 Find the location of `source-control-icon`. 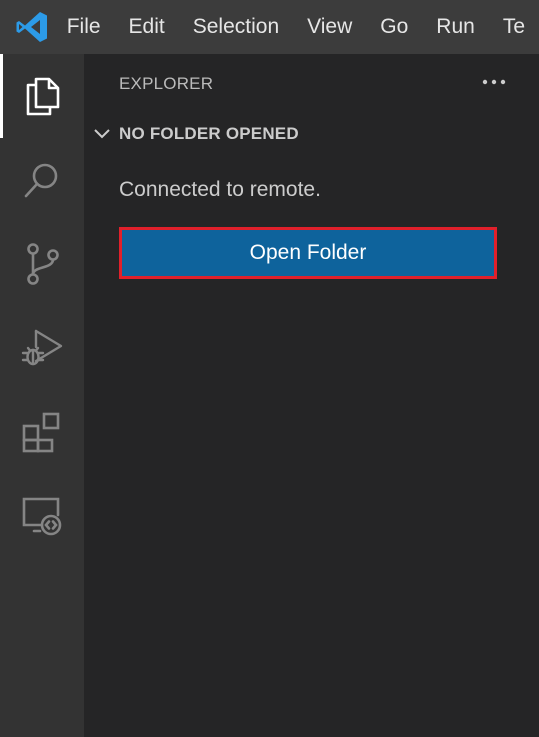

source-control-icon is located at coordinates (42, 264).